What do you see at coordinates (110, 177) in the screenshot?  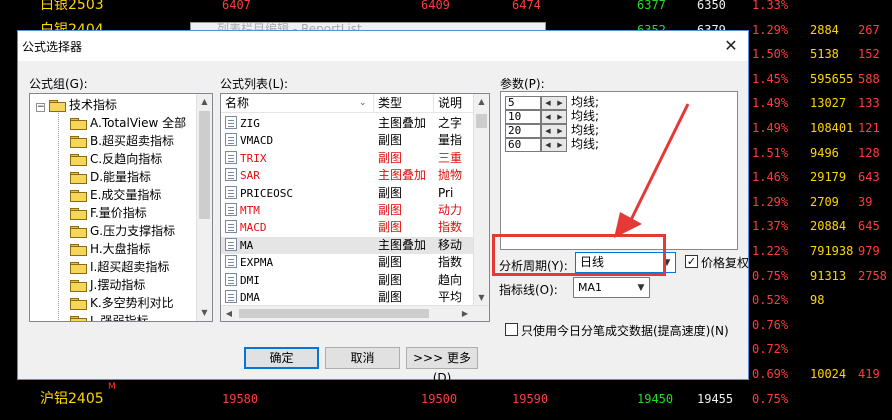 I see `tree-node: D.能量指标` at bounding box center [110, 177].